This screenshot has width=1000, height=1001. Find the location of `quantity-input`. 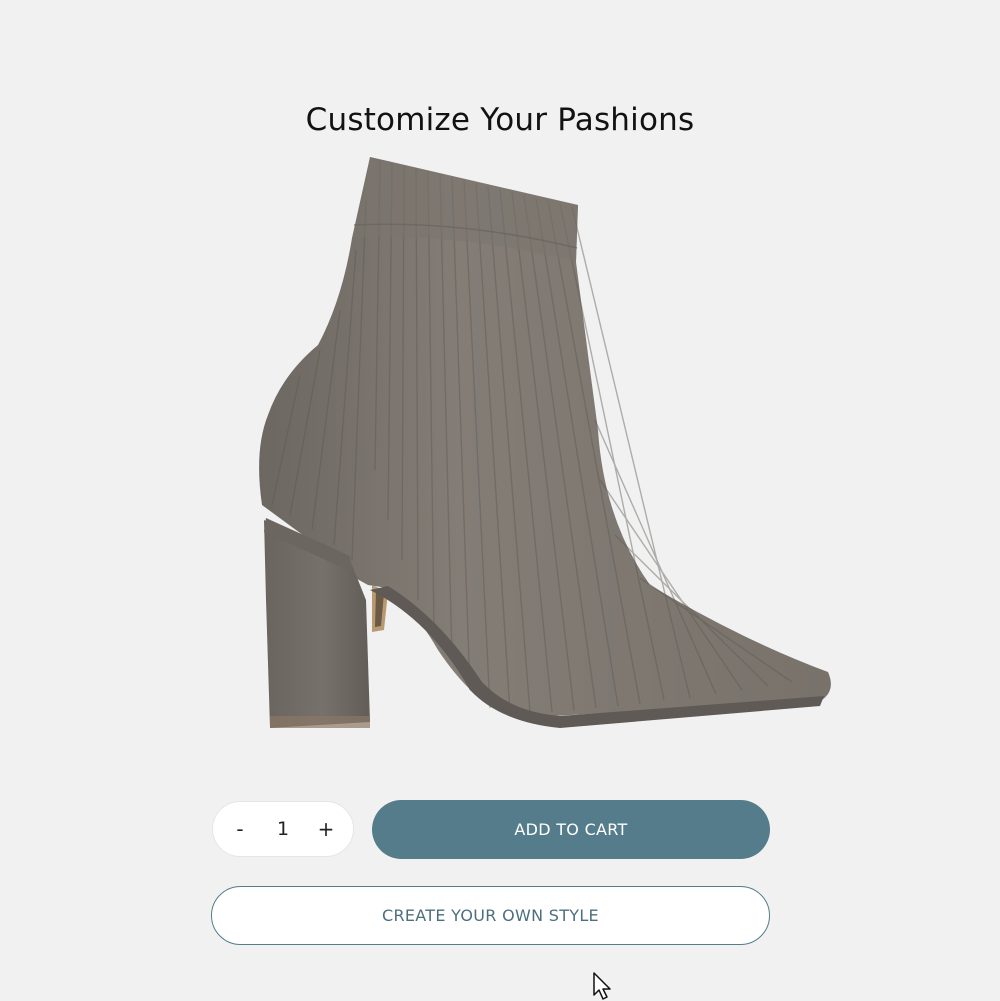

quantity-input is located at coordinates (283, 829).